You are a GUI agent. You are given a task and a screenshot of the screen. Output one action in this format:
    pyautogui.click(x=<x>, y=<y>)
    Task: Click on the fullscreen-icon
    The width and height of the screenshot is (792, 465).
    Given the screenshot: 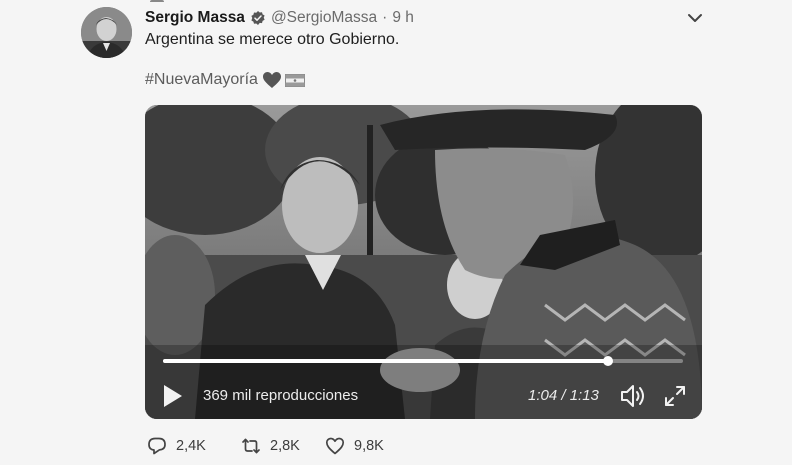 What is the action you would take?
    pyautogui.click(x=675, y=396)
    